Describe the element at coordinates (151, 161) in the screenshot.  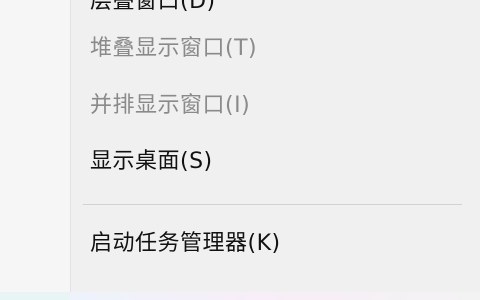
I see `menu-item-label: 显示桌面(S)` at that location.